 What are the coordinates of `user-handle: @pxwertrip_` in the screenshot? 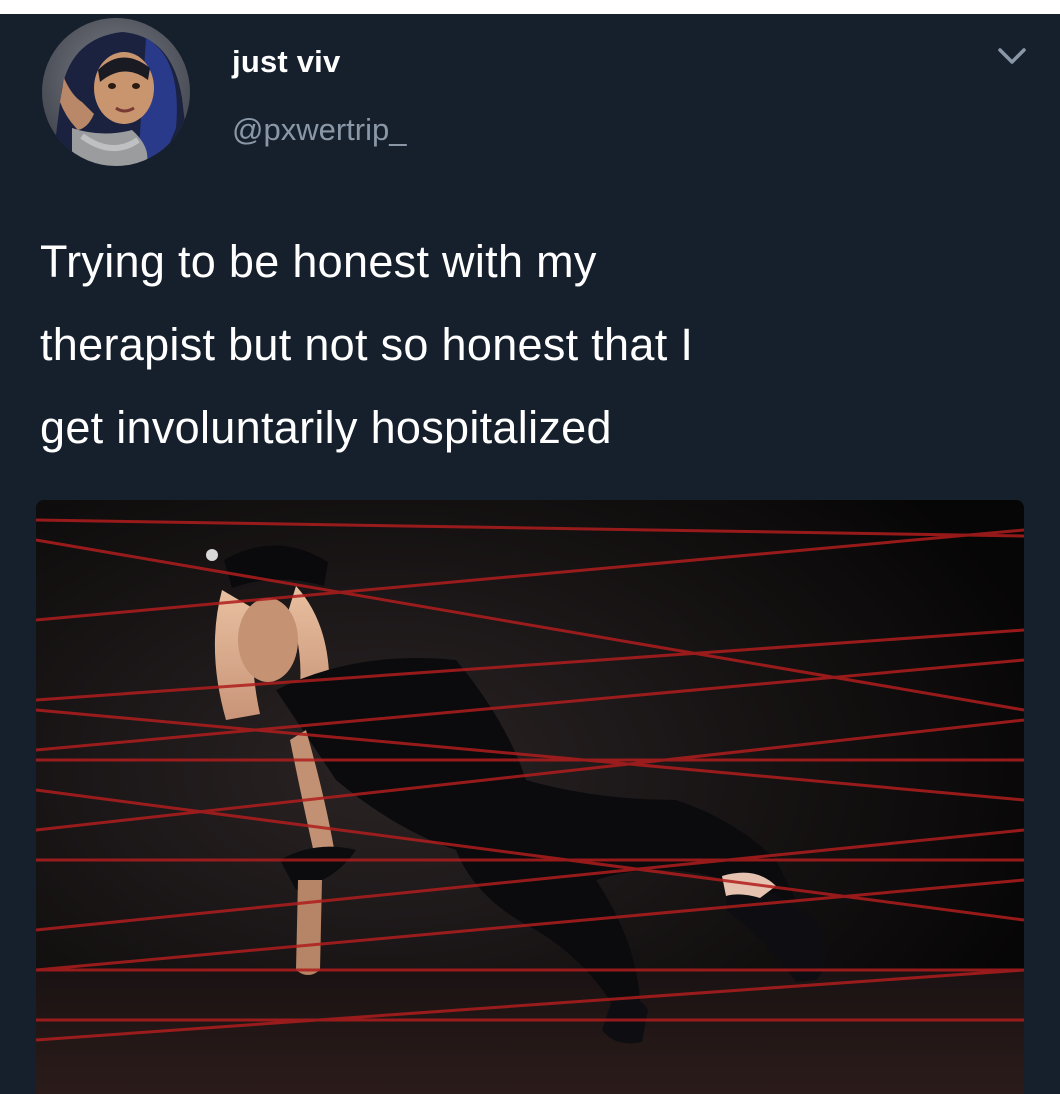 It's located at (319, 130).